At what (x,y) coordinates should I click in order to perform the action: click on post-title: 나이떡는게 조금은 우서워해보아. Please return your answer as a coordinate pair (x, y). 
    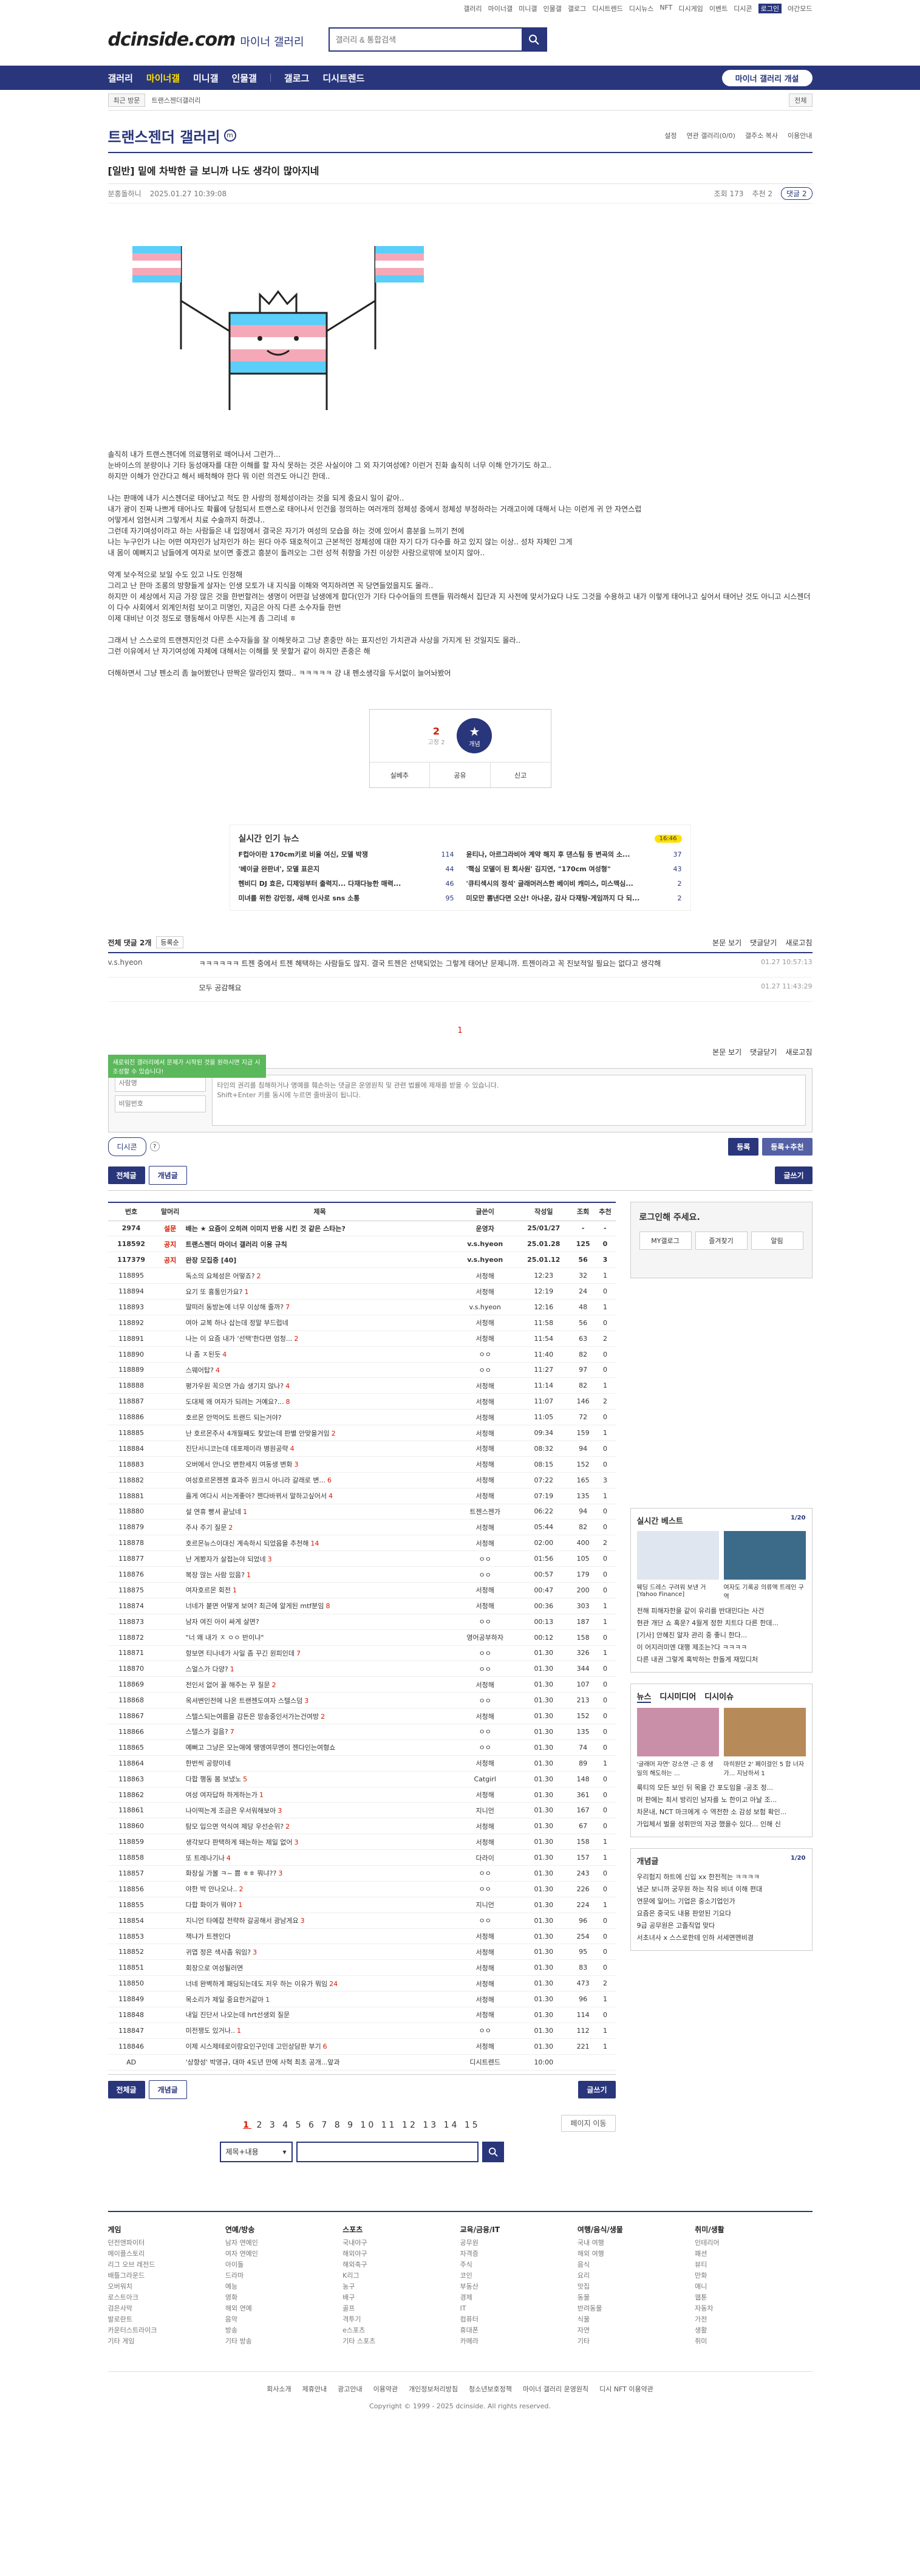
    Looking at the image, I should click on (231, 1811).